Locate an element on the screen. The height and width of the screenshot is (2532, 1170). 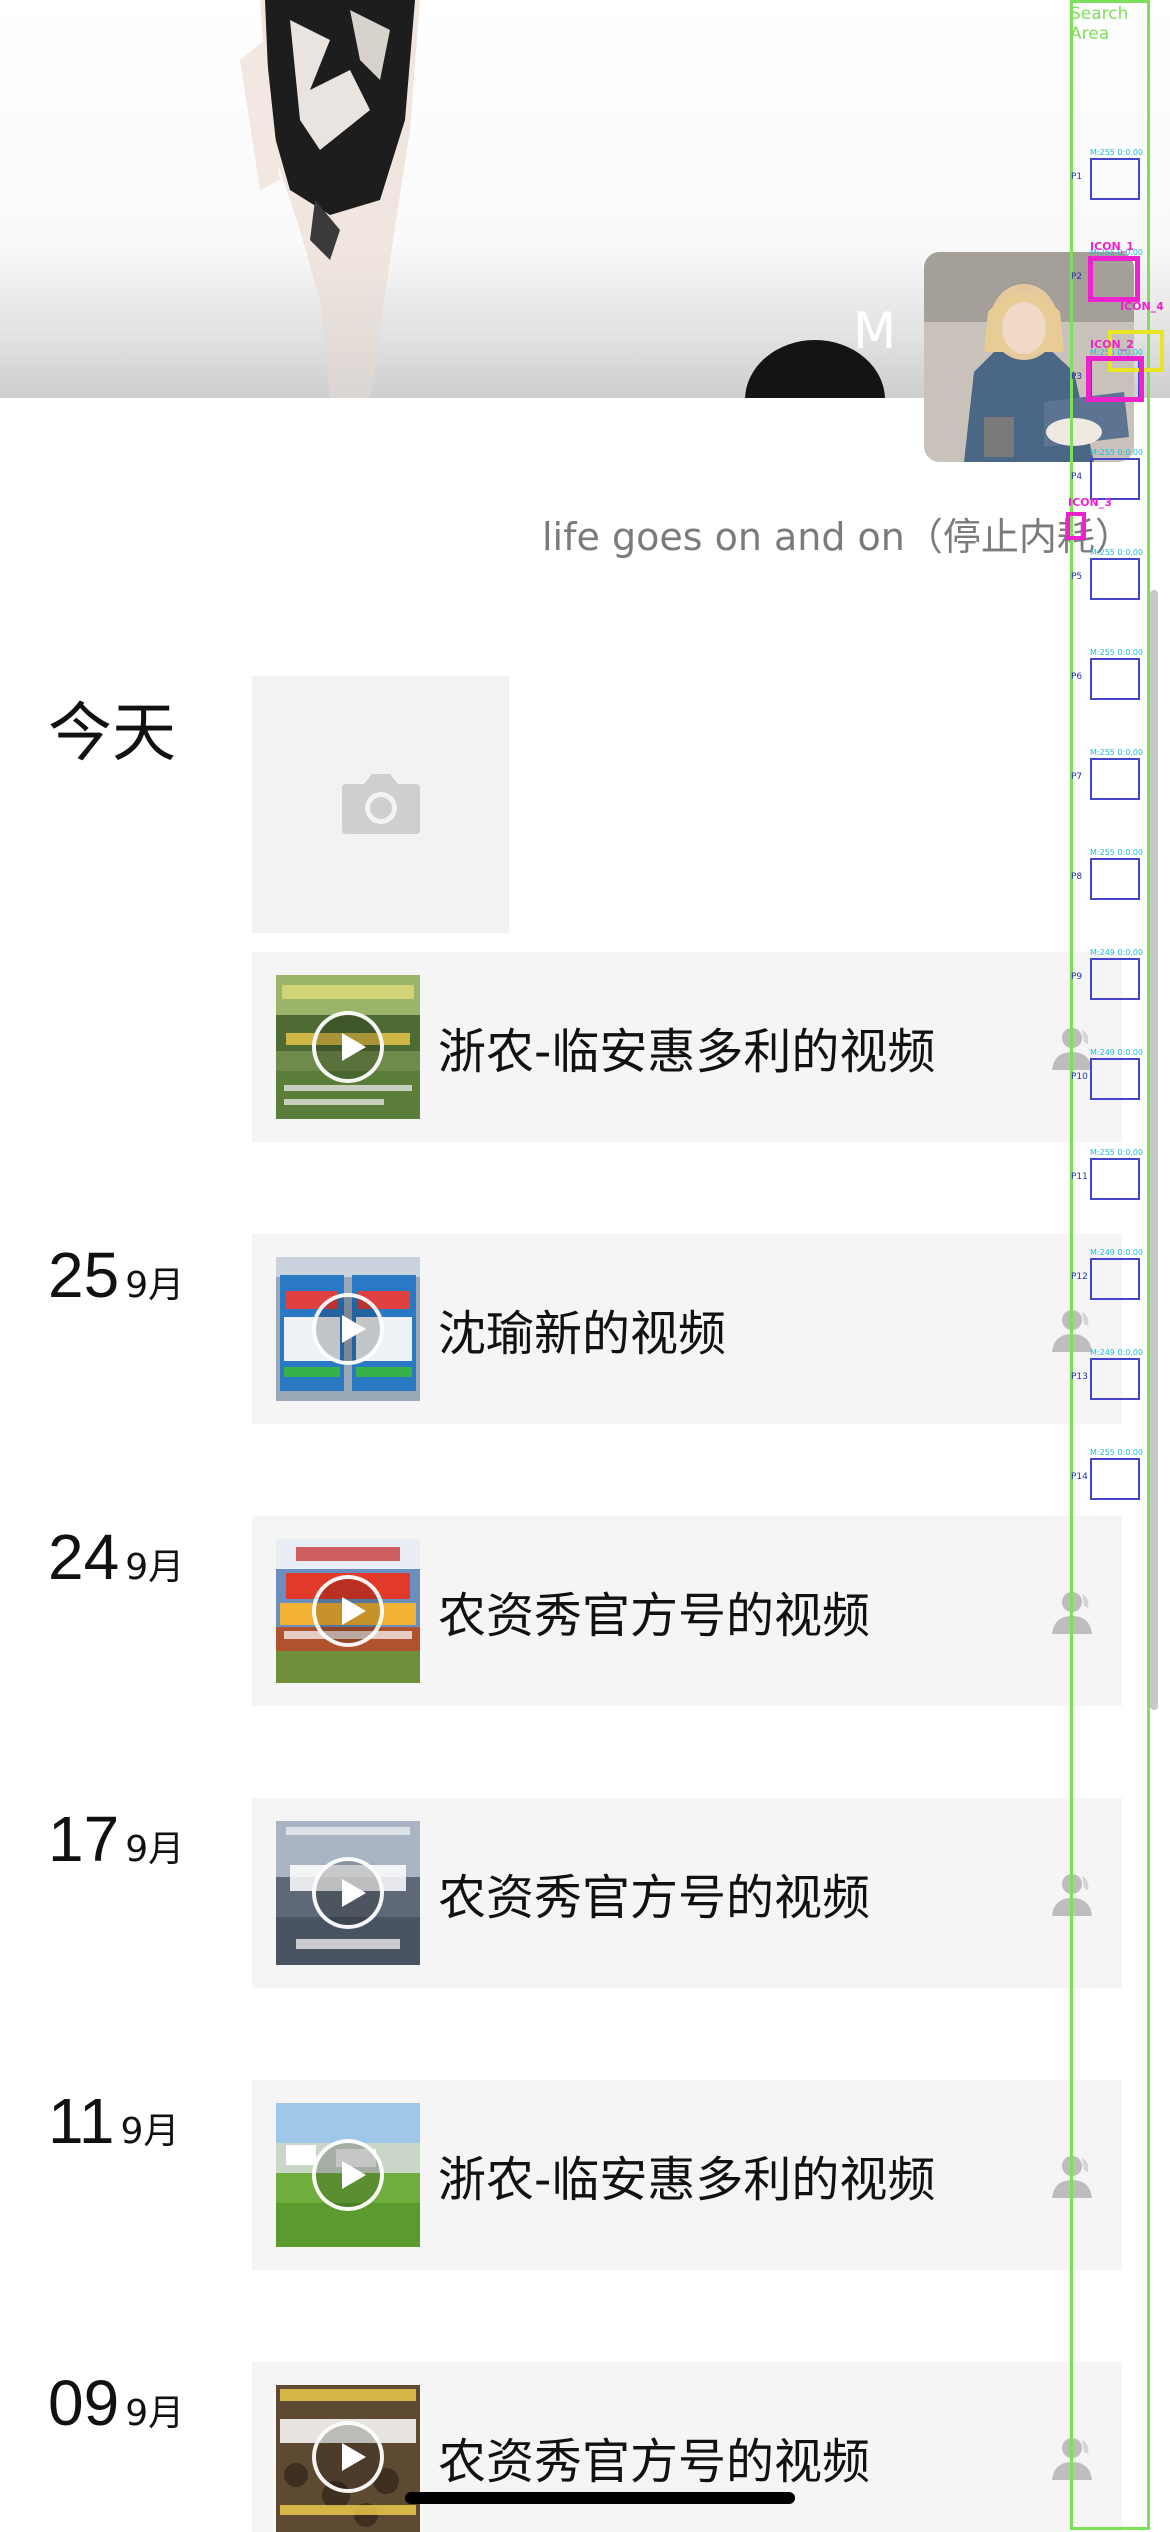
date-label: 17 9月 is located at coordinates (116, 1839).